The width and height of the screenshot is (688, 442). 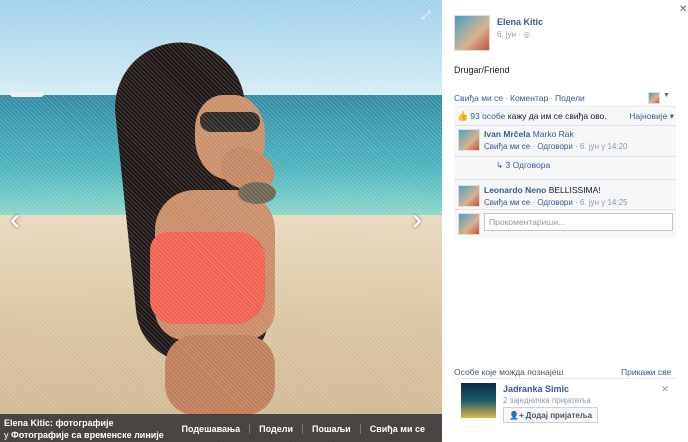 I want to click on see-all-link: Прикажи све, so click(x=646, y=372).